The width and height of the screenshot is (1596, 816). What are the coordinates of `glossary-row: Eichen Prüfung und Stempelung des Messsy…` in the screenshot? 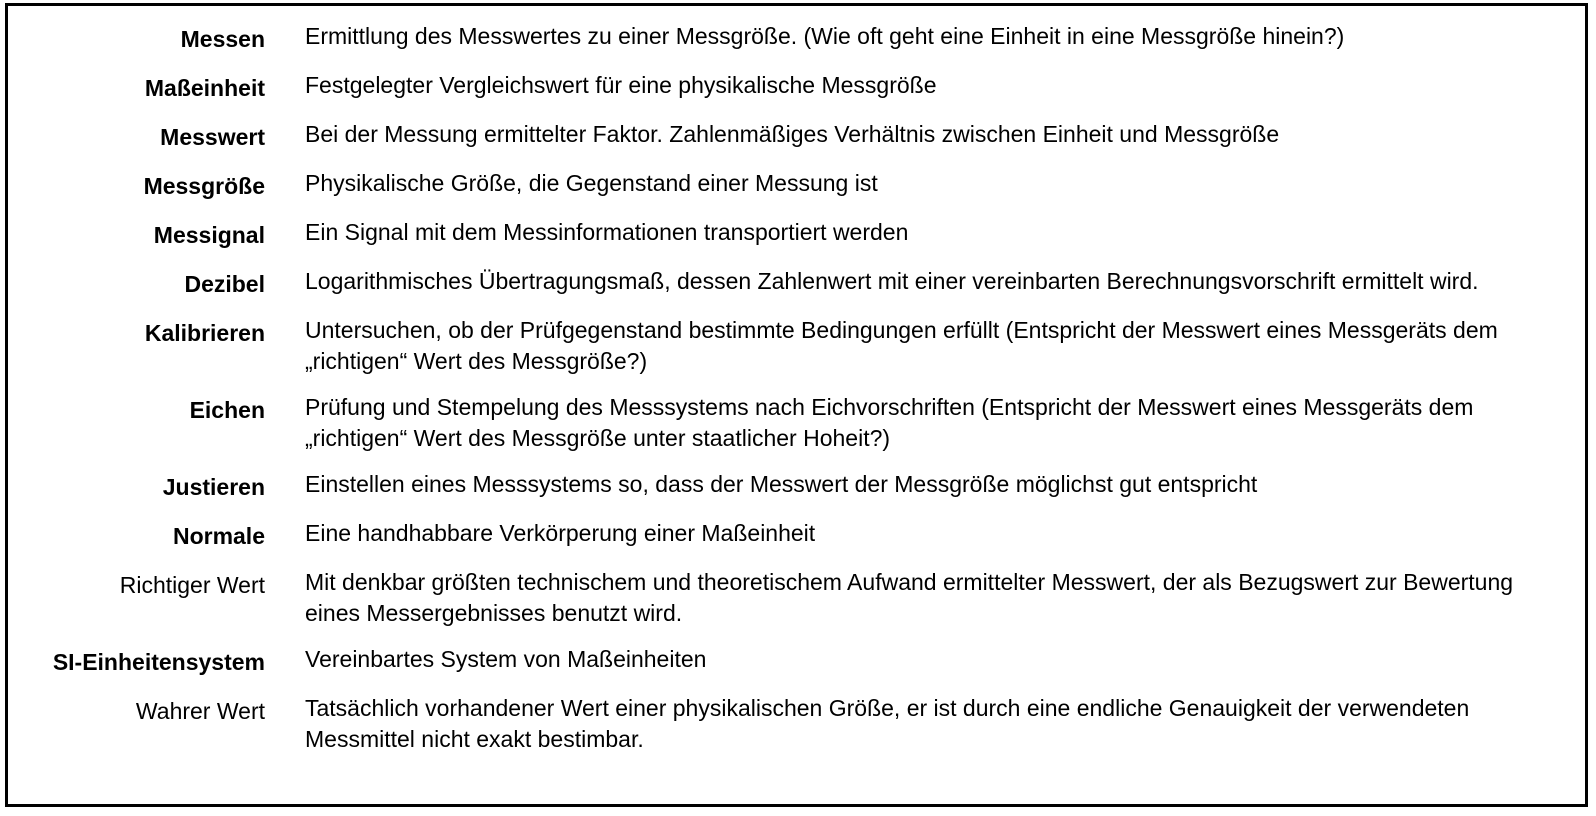 It's located at (798, 423).